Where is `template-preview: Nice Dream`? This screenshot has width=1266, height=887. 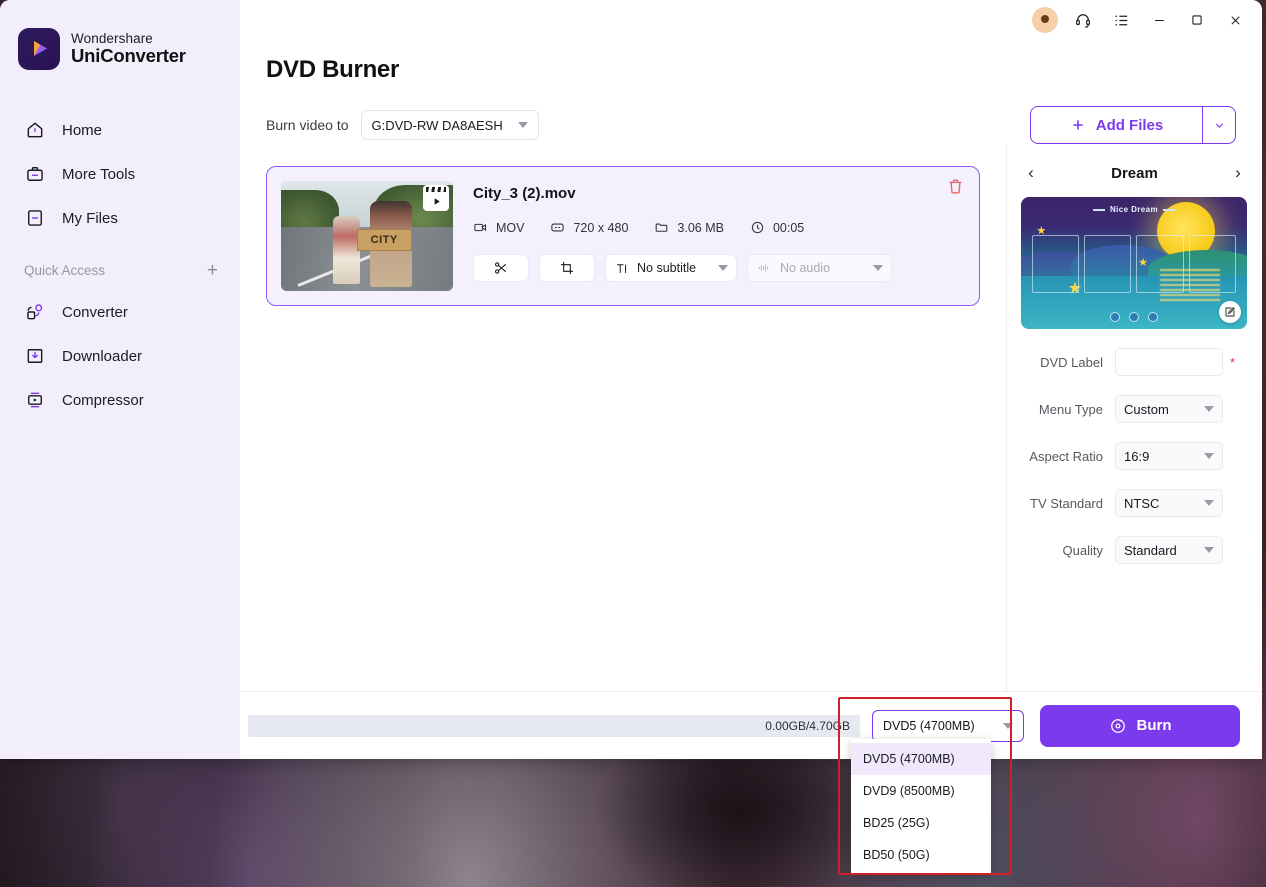 template-preview: Nice Dream is located at coordinates (1134, 263).